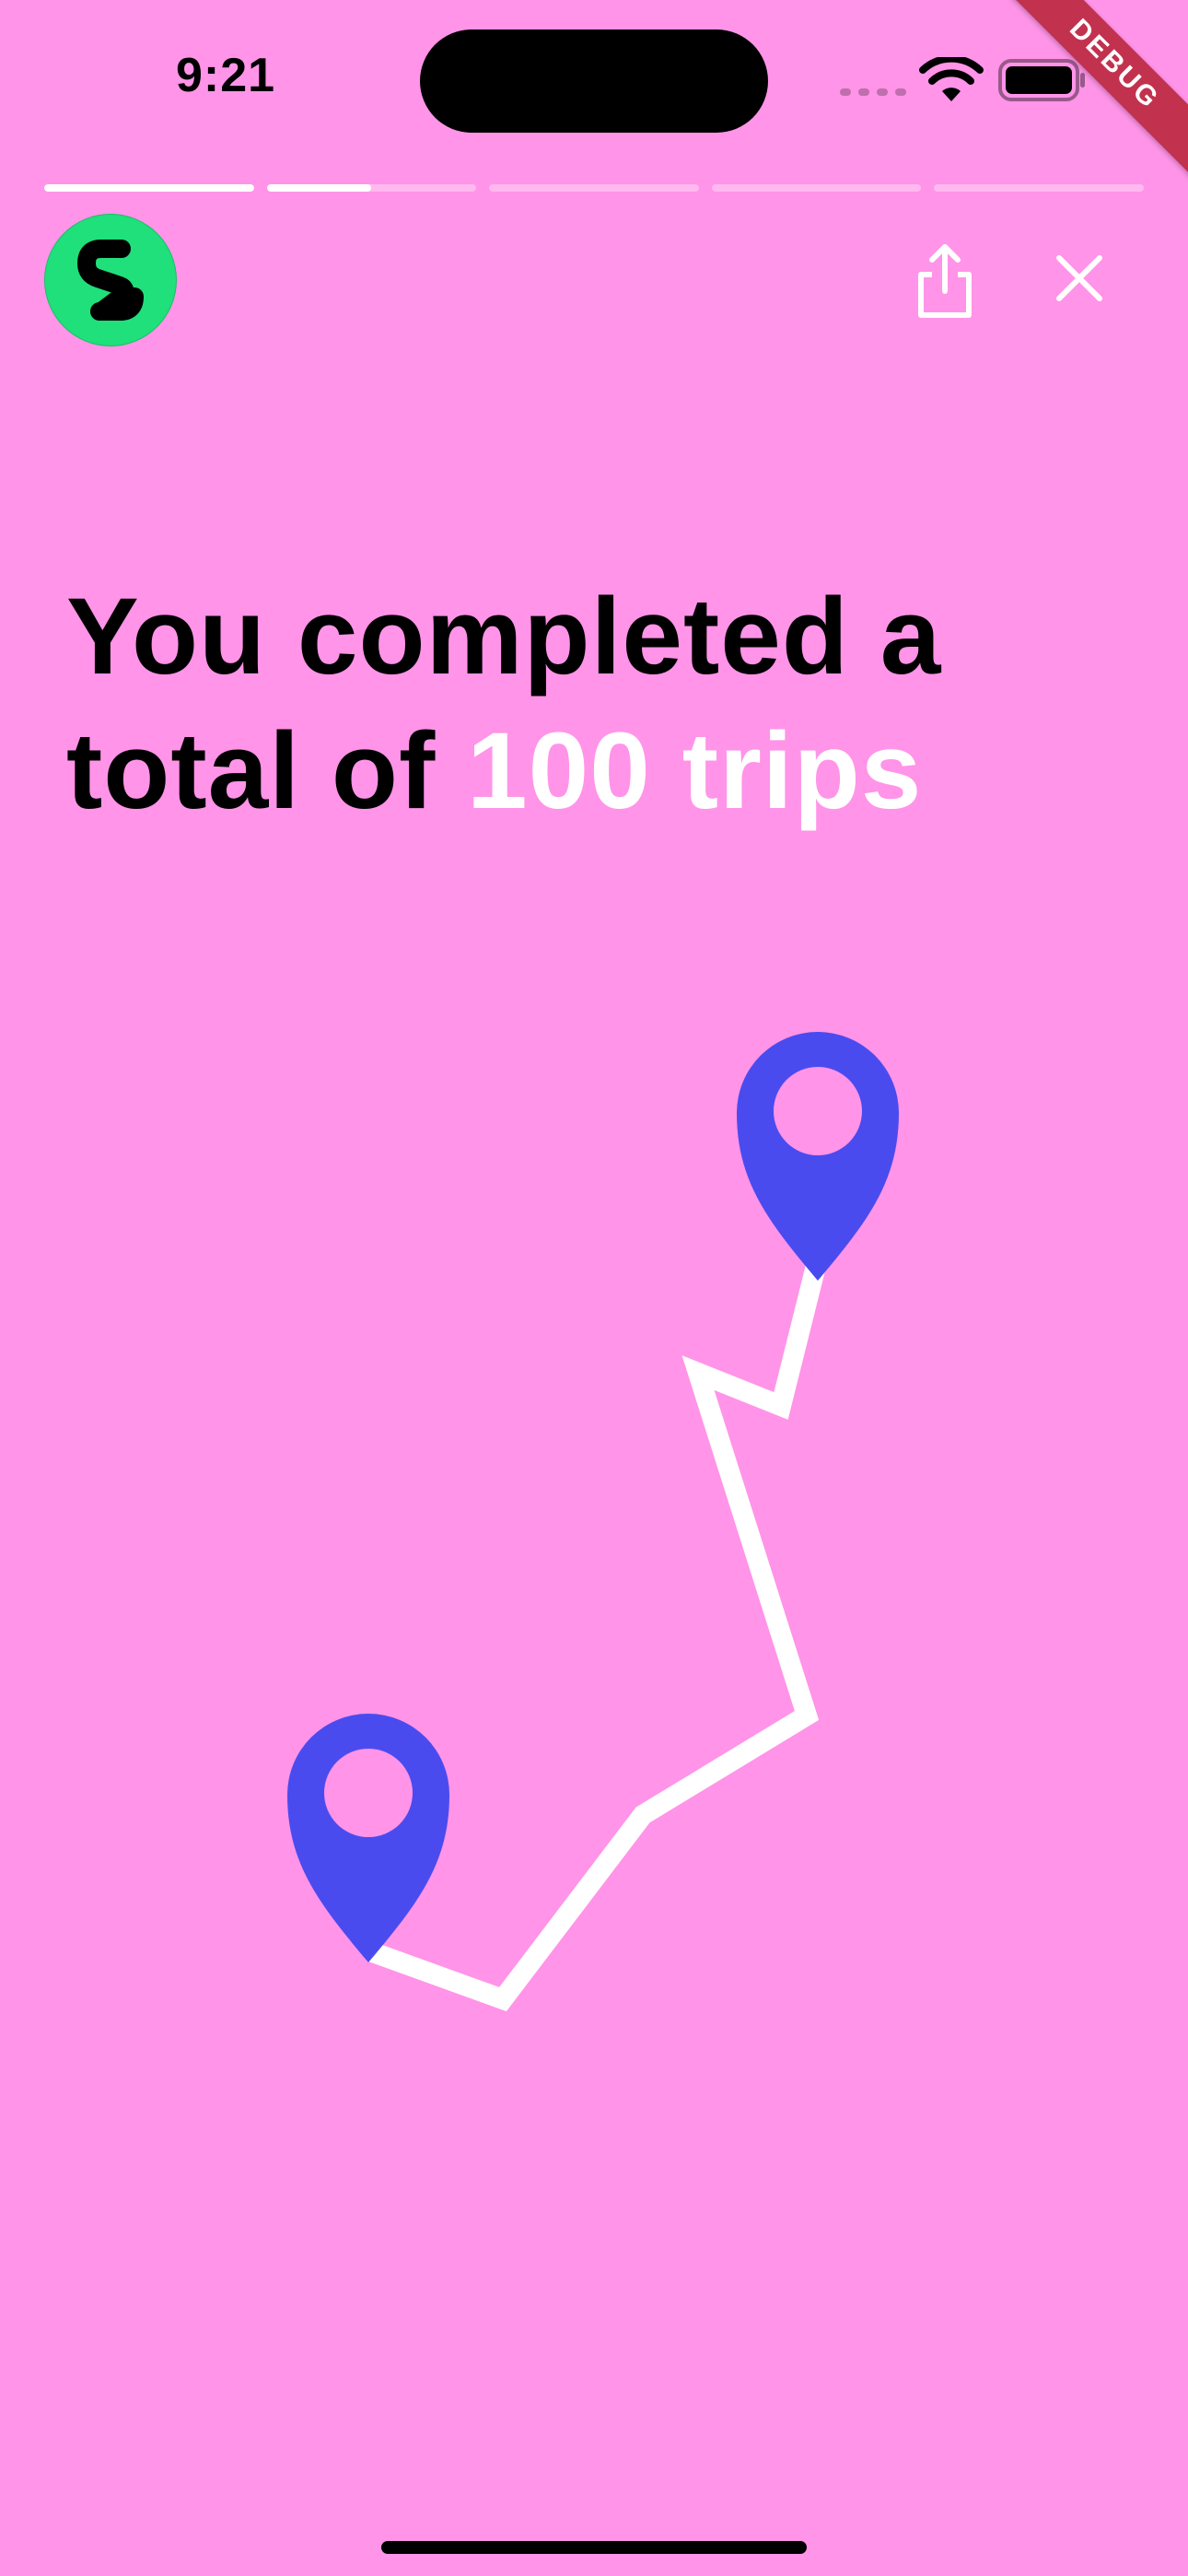 The image size is (1188, 2576). Describe the element at coordinates (597, 1634) in the screenshot. I see `route-line` at that location.